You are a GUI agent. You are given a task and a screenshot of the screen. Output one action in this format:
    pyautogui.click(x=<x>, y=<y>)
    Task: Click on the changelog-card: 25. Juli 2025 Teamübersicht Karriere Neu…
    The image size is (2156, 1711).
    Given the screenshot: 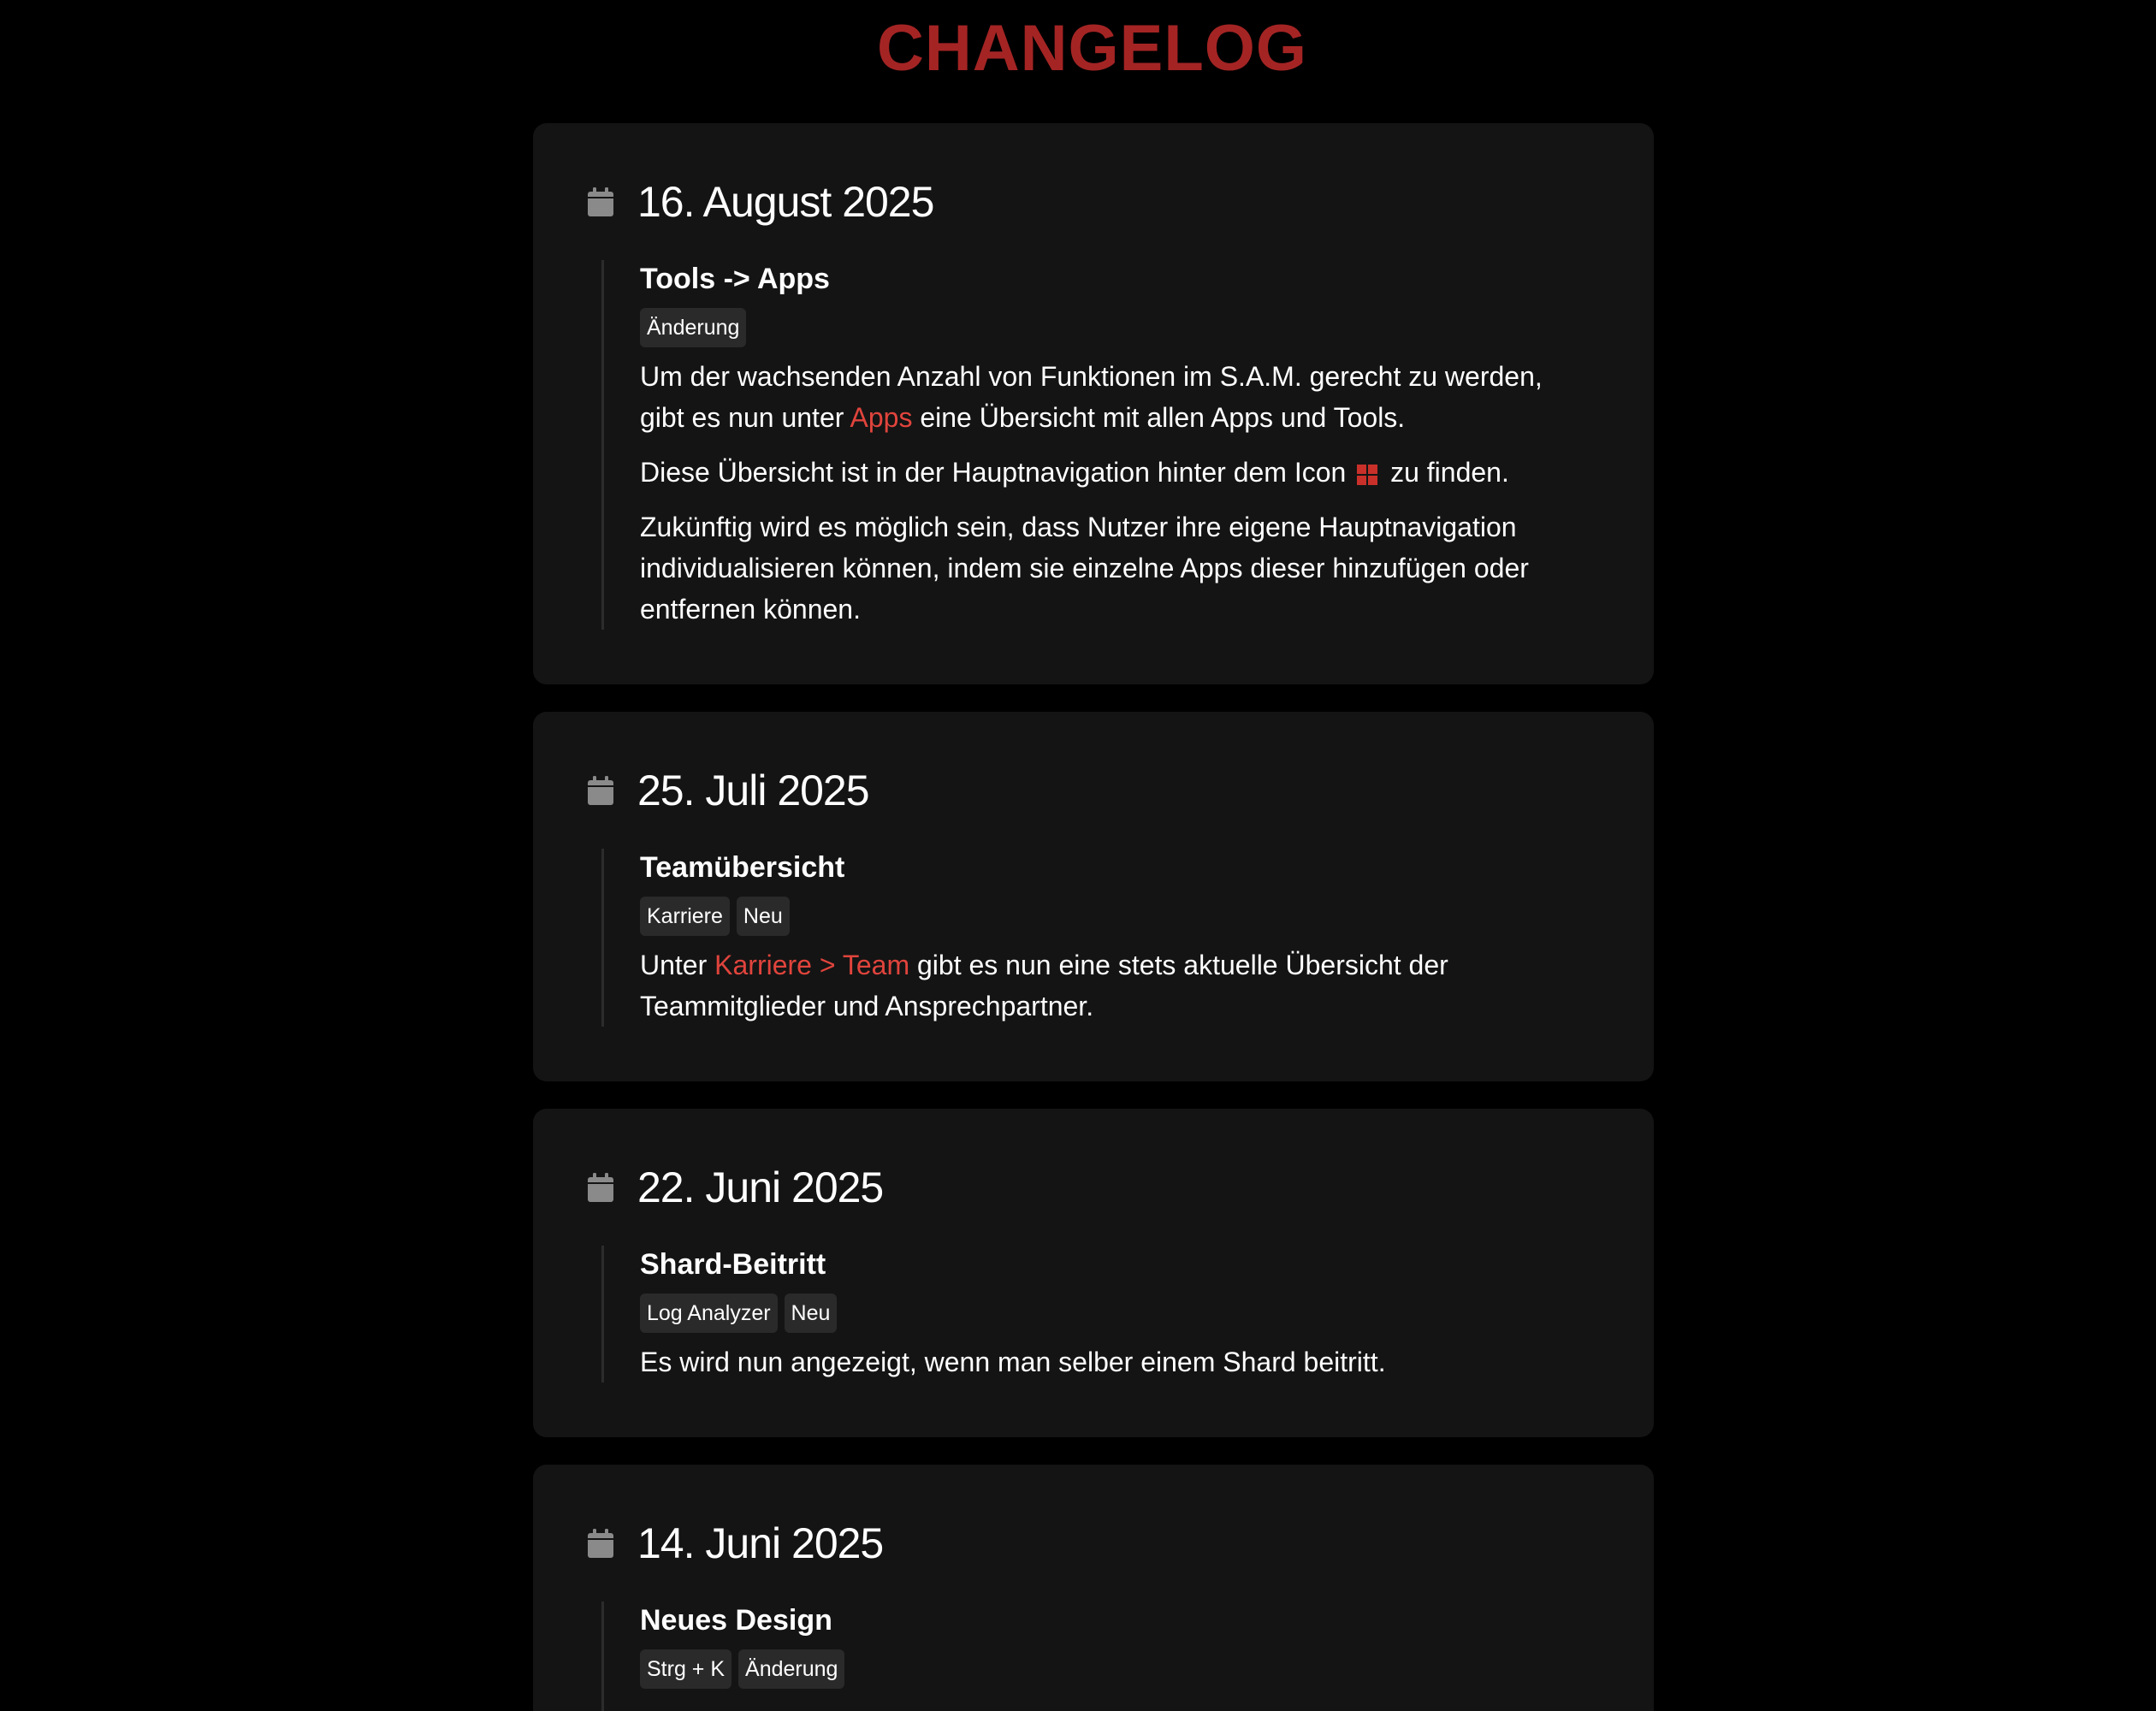 What is the action you would take?
    pyautogui.click(x=1093, y=897)
    